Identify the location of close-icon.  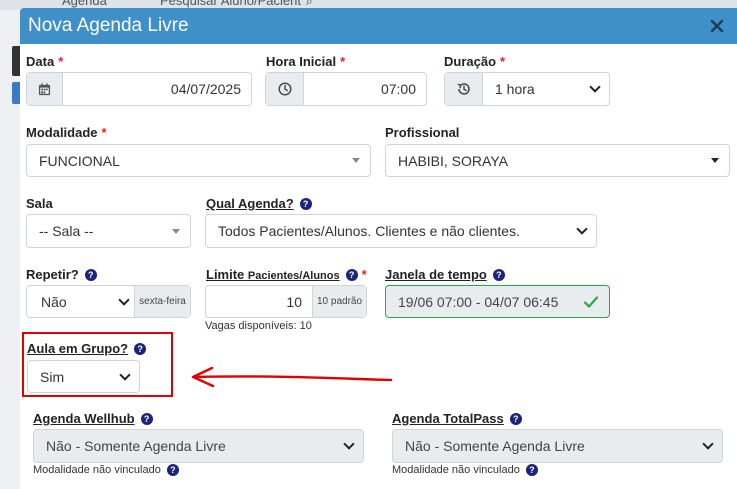
(717, 26).